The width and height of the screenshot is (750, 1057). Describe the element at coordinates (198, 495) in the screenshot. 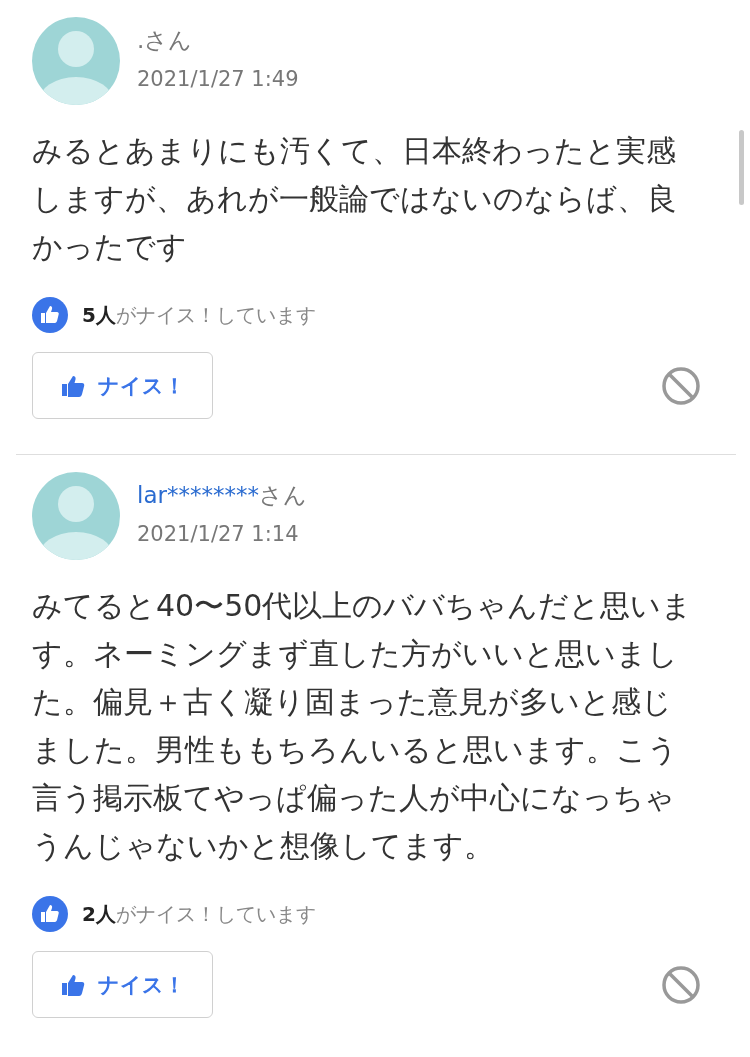

I see `user-name: lar********` at that location.